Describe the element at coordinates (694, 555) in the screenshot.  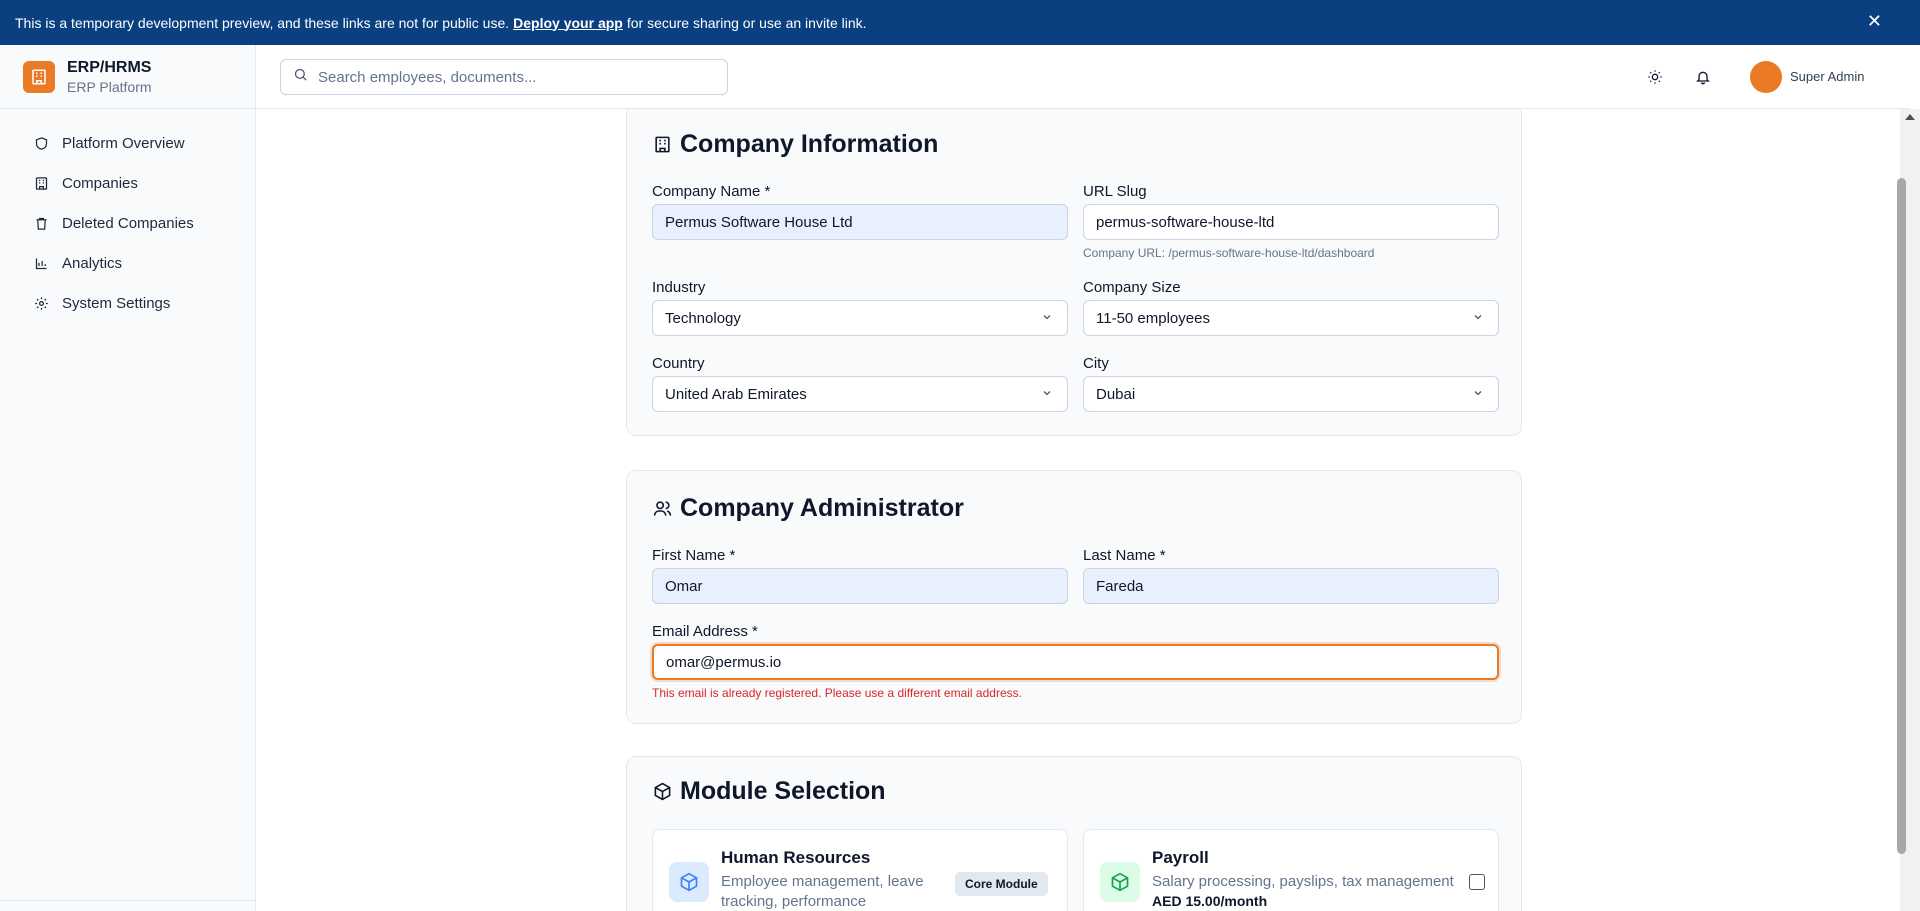
I see `first-name-label: First Name *` at that location.